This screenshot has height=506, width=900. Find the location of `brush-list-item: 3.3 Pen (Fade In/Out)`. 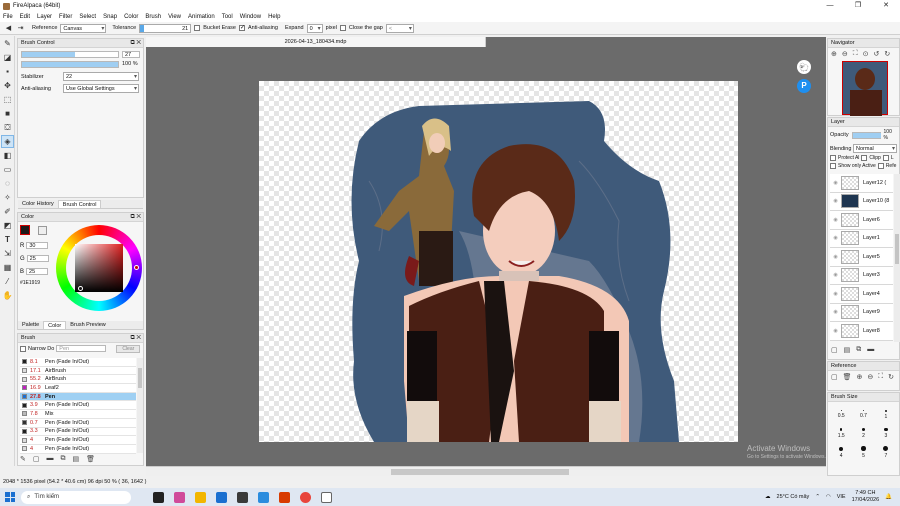

brush-list-item: 3.3 Pen (Fade In/Out) is located at coordinates (78, 432).